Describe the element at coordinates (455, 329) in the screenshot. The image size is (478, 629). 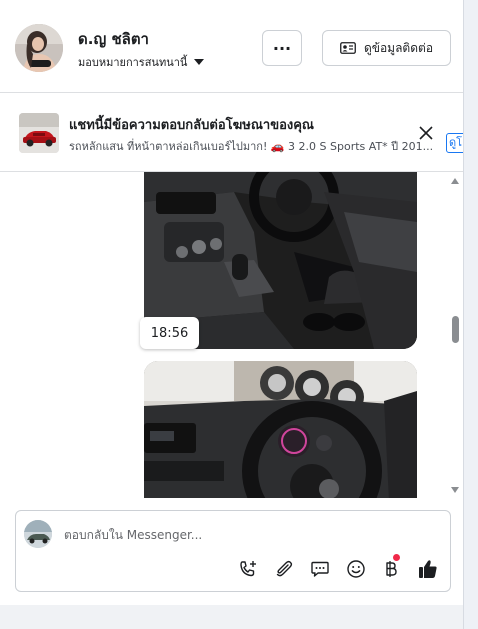
I see `scrollbar-thumb` at that location.